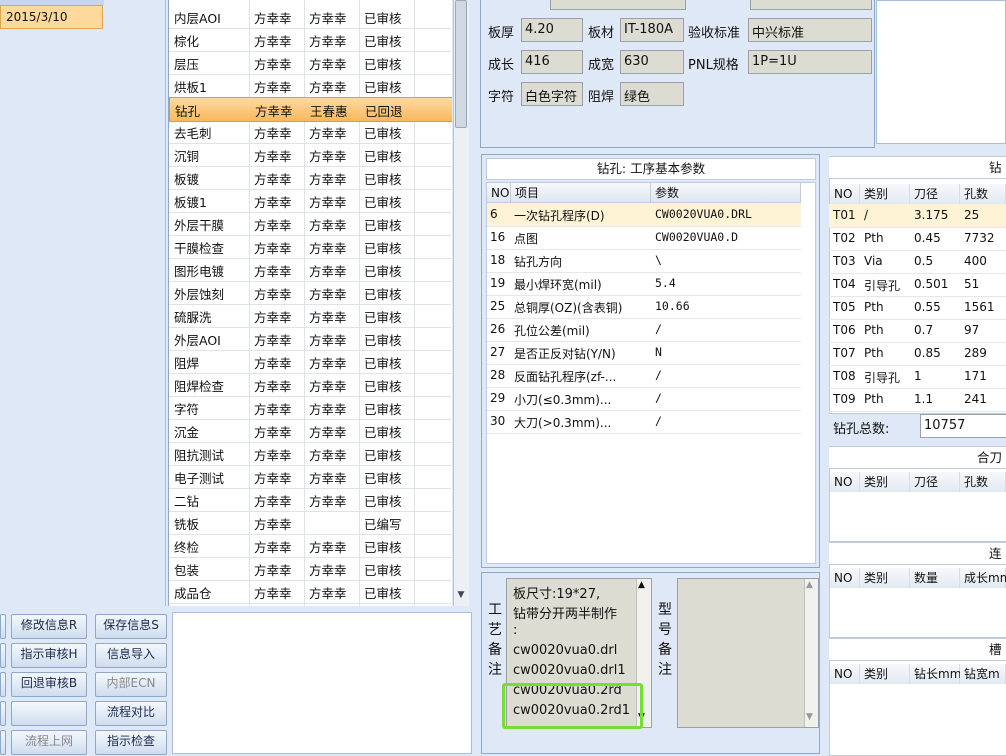 This screenshot has width=1006, height=756. What do you see at coordinates (310, 178) in the screenshot?
I see `process-row: 板镀 方幸幸 方幸幸 已审核` at bounding box center [310, 178].